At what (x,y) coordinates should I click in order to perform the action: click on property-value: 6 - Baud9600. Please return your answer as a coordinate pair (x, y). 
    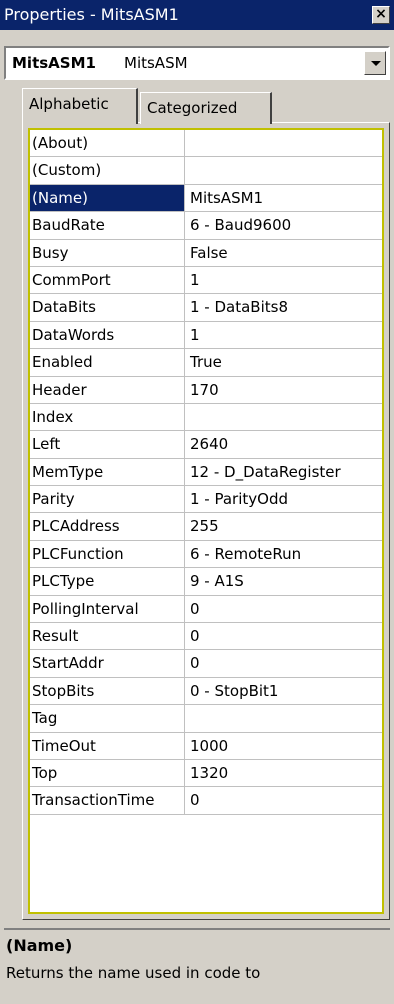
    Looking at the image, I should click on (240, 225).